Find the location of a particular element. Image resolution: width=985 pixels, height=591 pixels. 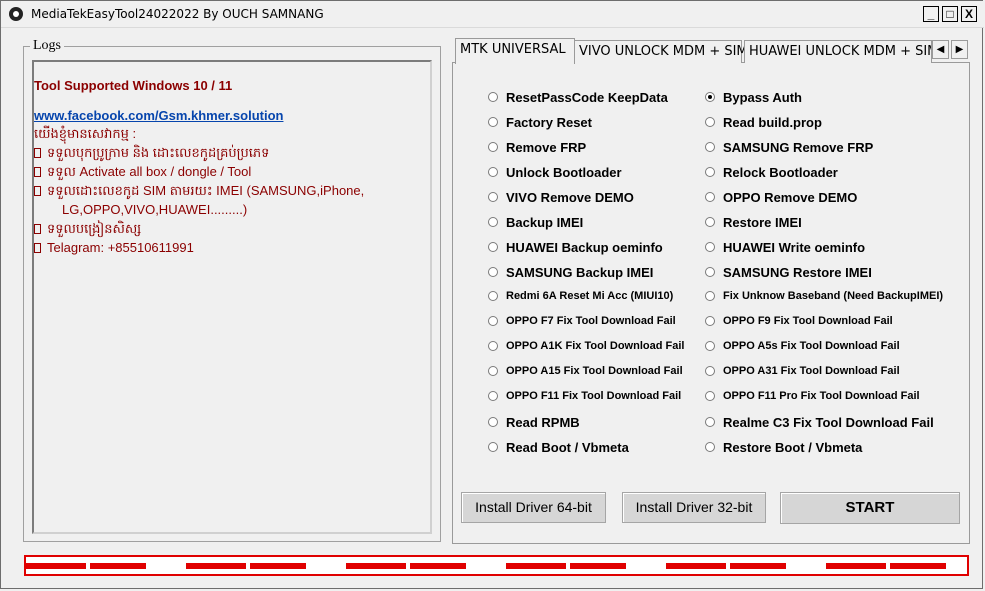

radio-oppo-a31-fix is located at coordinates (710, 371).